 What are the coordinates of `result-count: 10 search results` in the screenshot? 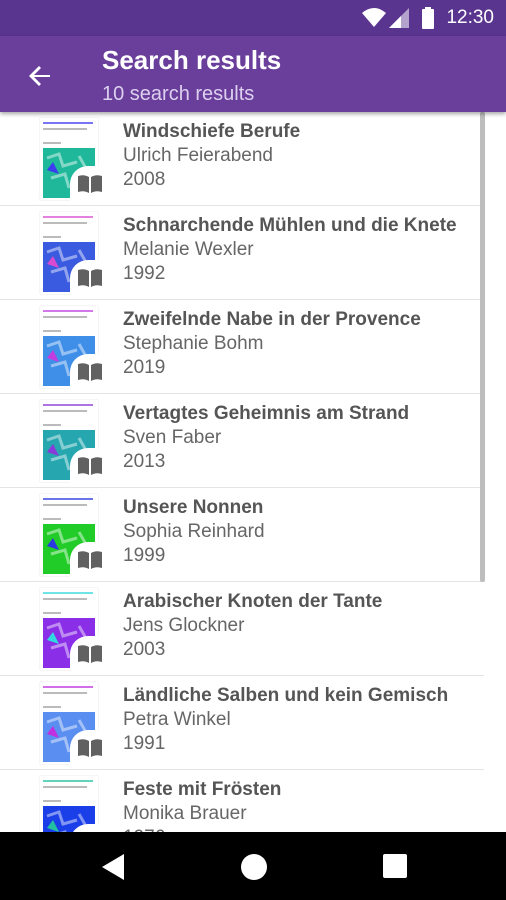 It's located at (178, 94).